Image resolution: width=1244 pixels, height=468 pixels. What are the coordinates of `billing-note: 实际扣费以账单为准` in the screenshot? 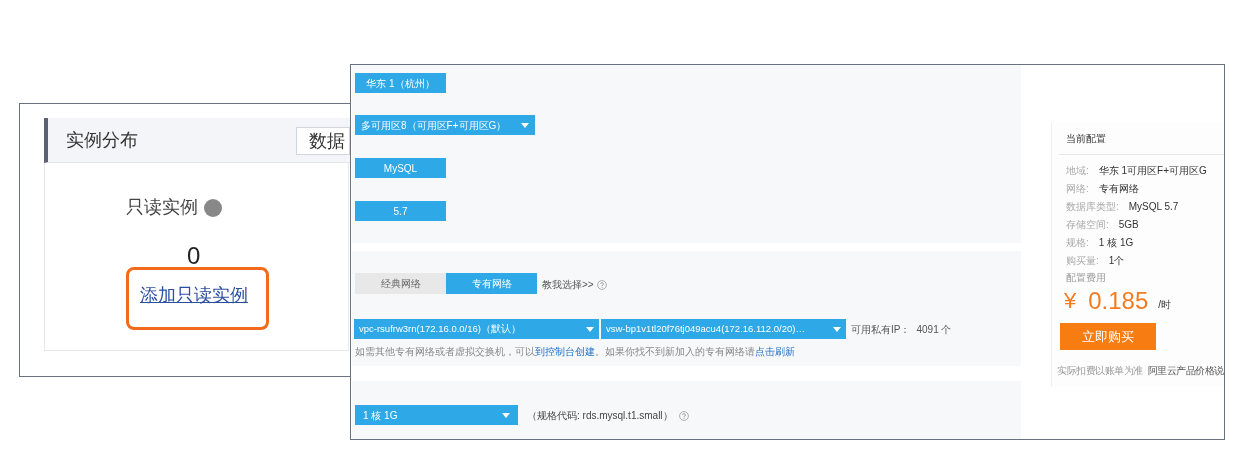 It's located at (1100, 371).